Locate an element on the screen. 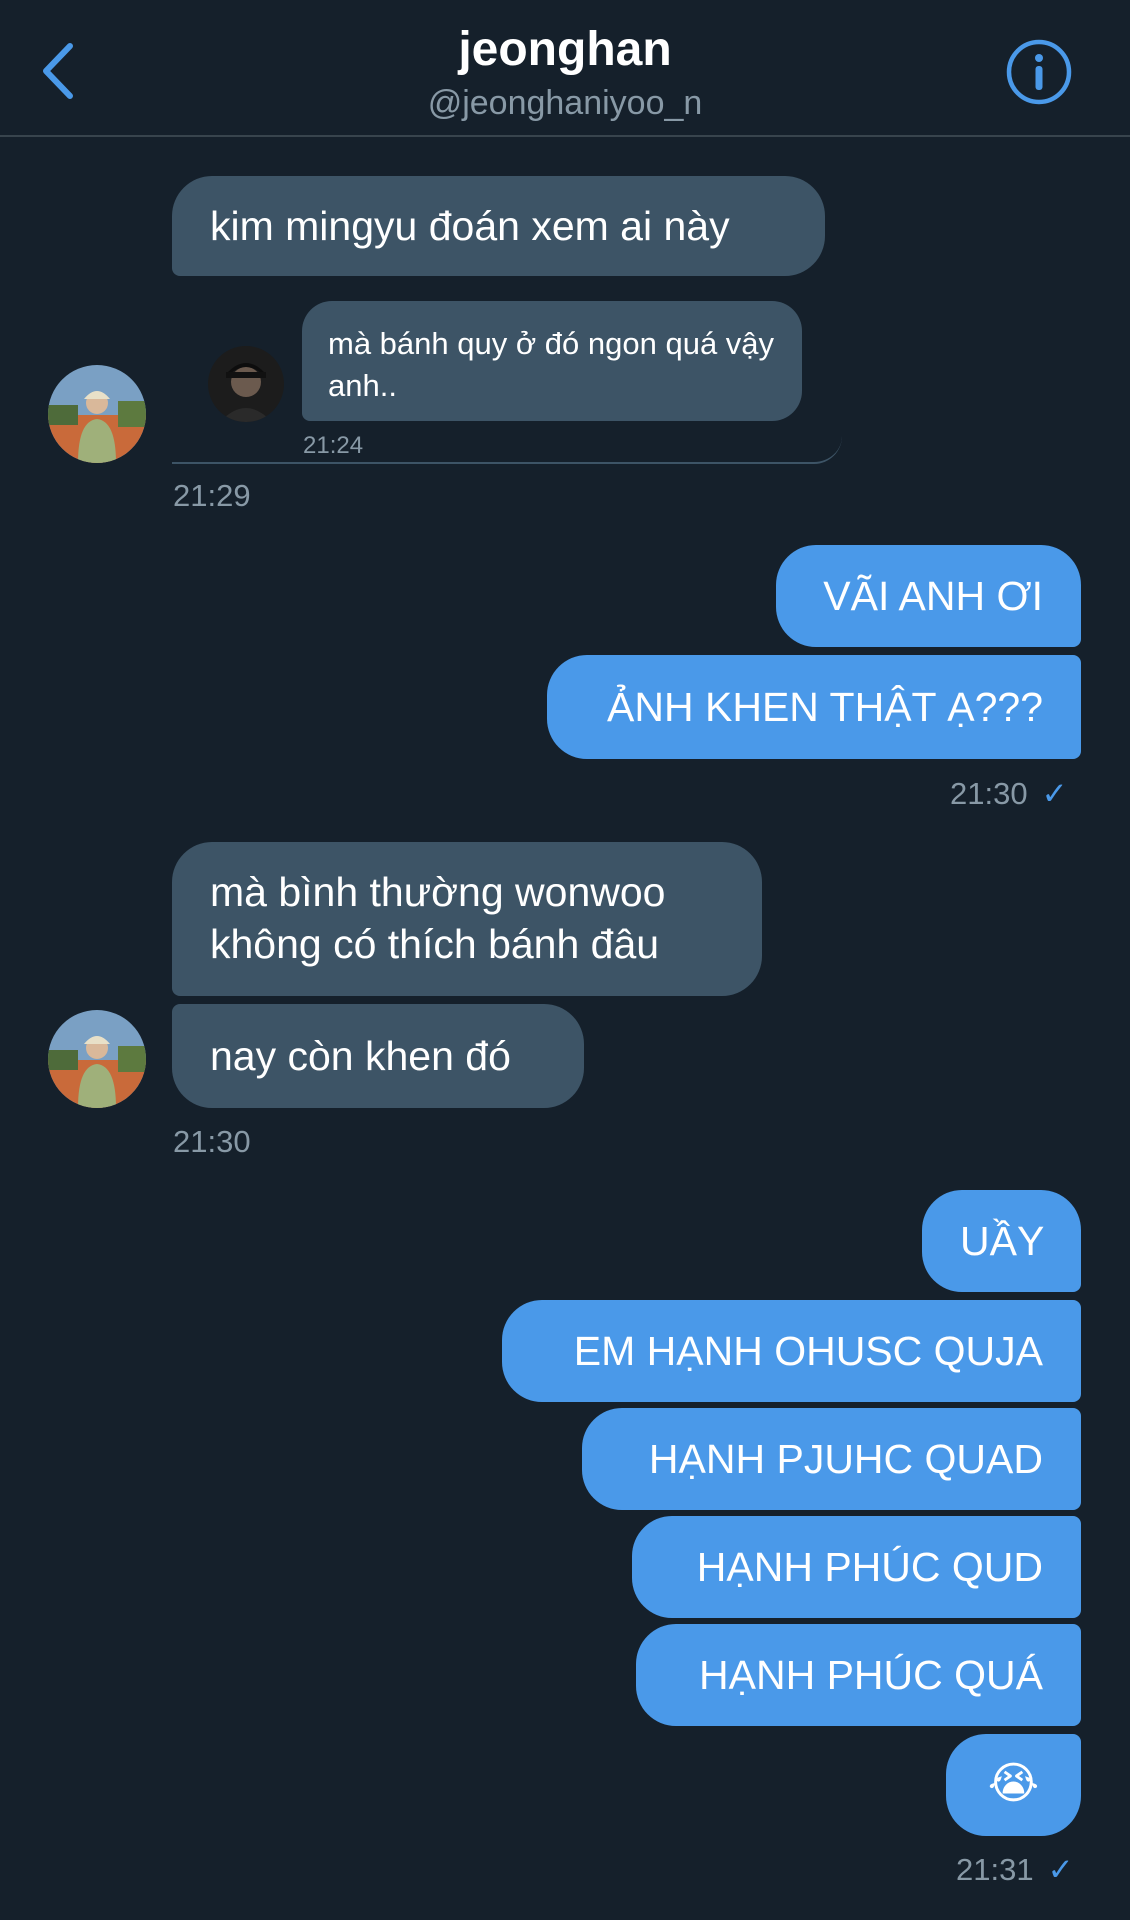 The image size is (1130, 1920). outgoing-message: HẠNH PJUHC QUAD is located at coordinates (831, 1459).